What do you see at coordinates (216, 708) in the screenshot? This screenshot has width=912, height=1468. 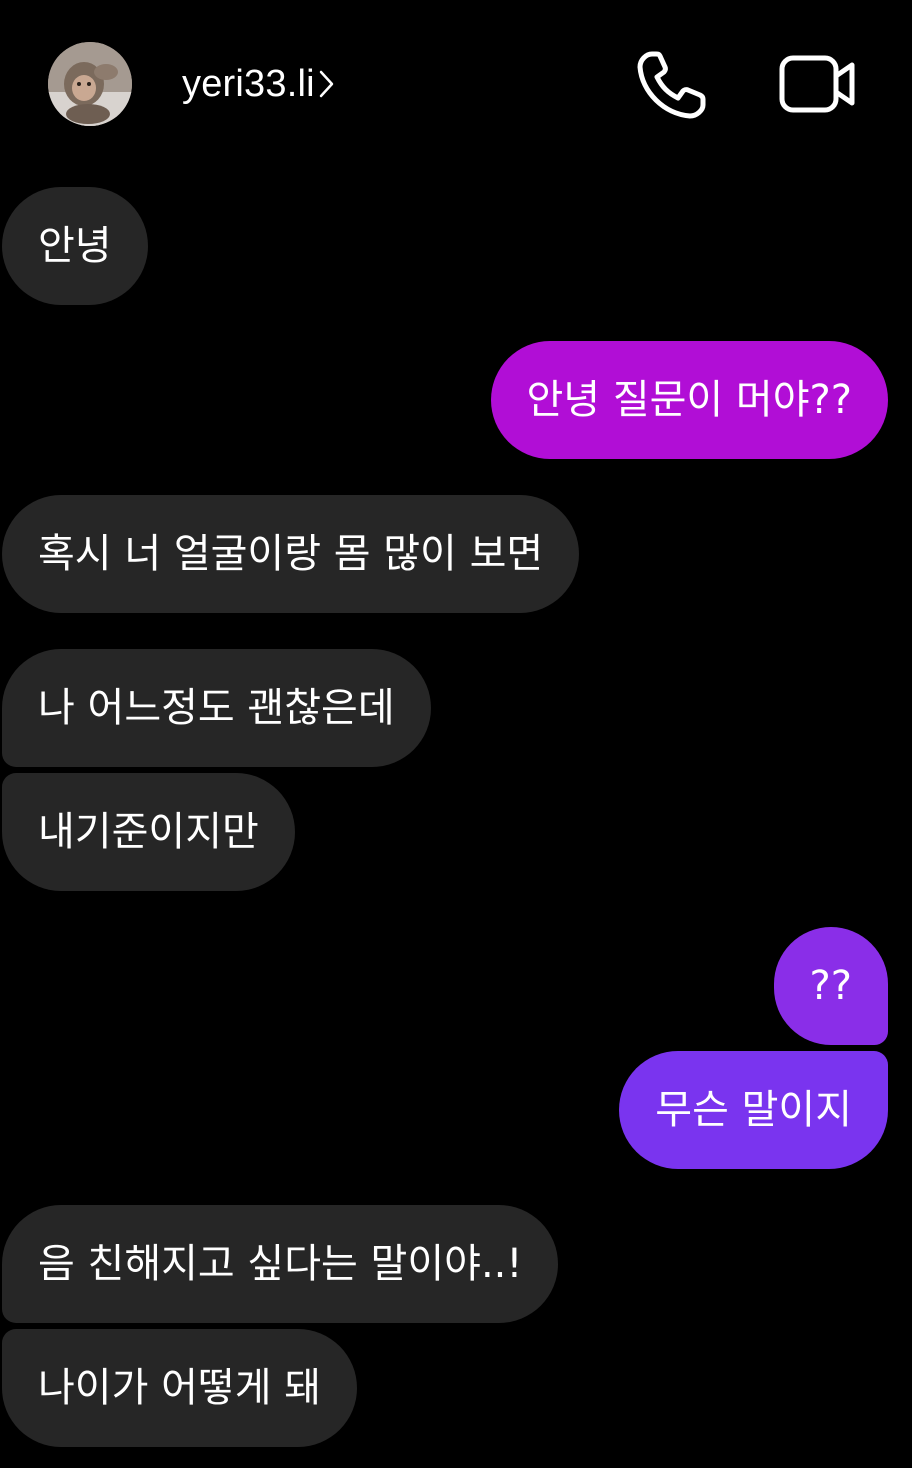 I see `message-incoming: 나 어느정도 괜찮은데` at bounding box center [216, 708].